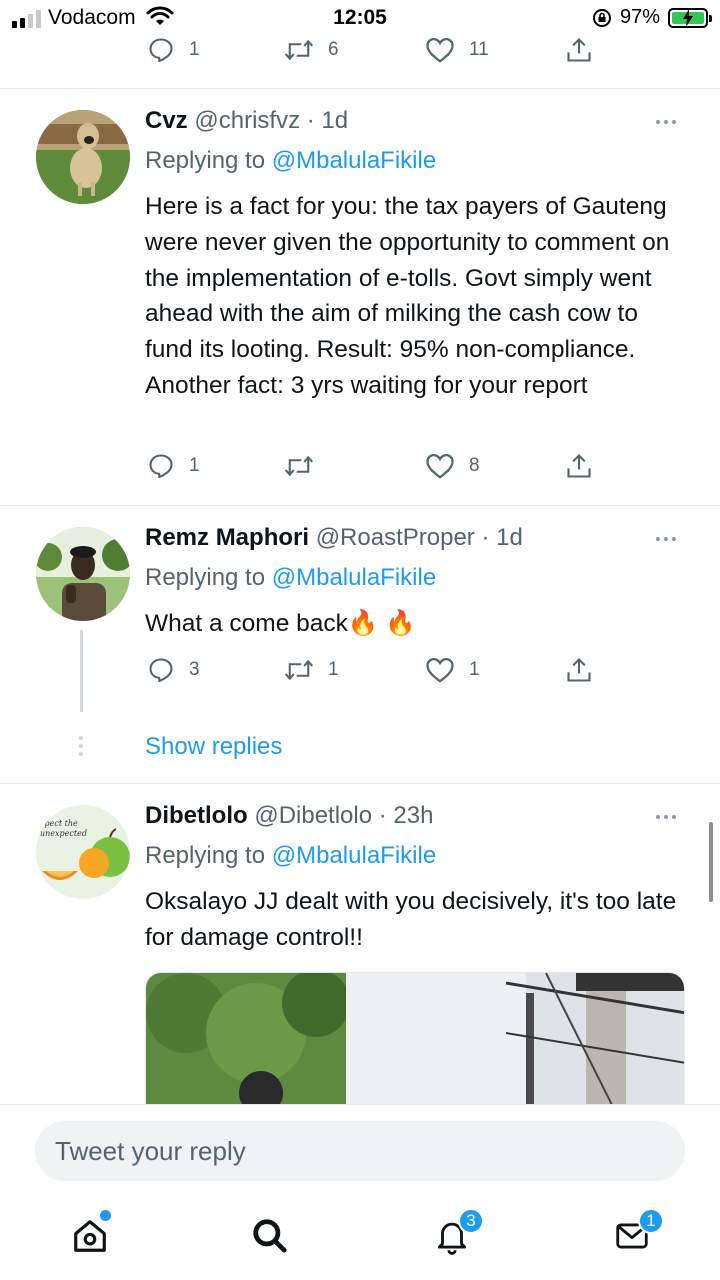  I want to click on clock: 12:05, so click(360, 17).